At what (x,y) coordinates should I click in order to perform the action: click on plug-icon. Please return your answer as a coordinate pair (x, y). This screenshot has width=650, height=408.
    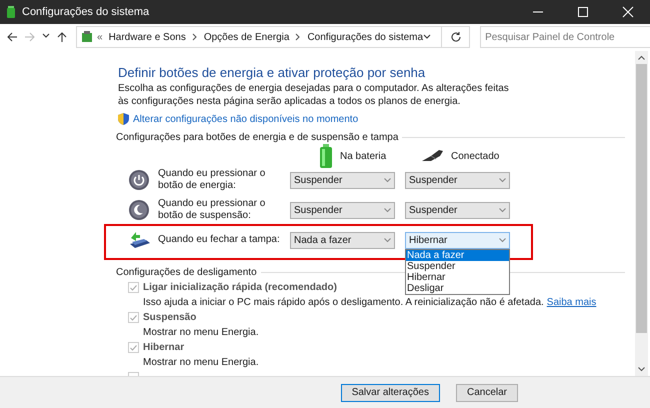
    Looking at the image, I should click on (433, 156).